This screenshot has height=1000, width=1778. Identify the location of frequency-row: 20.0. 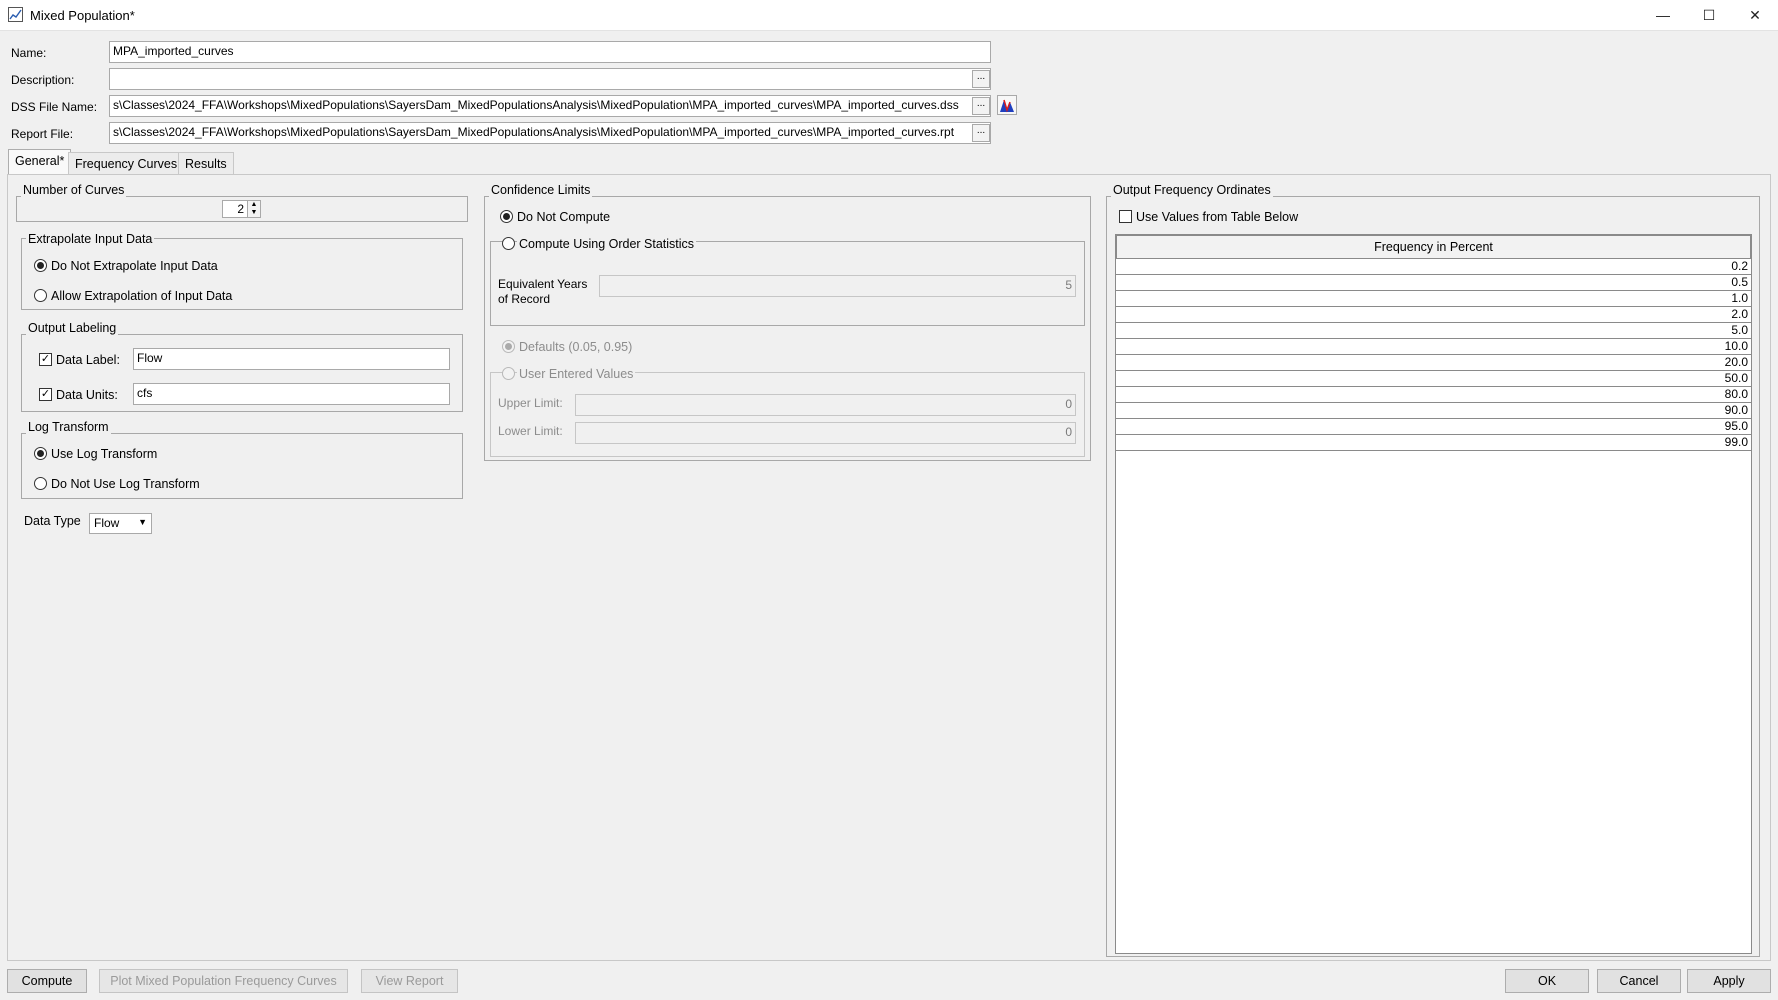
(1433, 363).